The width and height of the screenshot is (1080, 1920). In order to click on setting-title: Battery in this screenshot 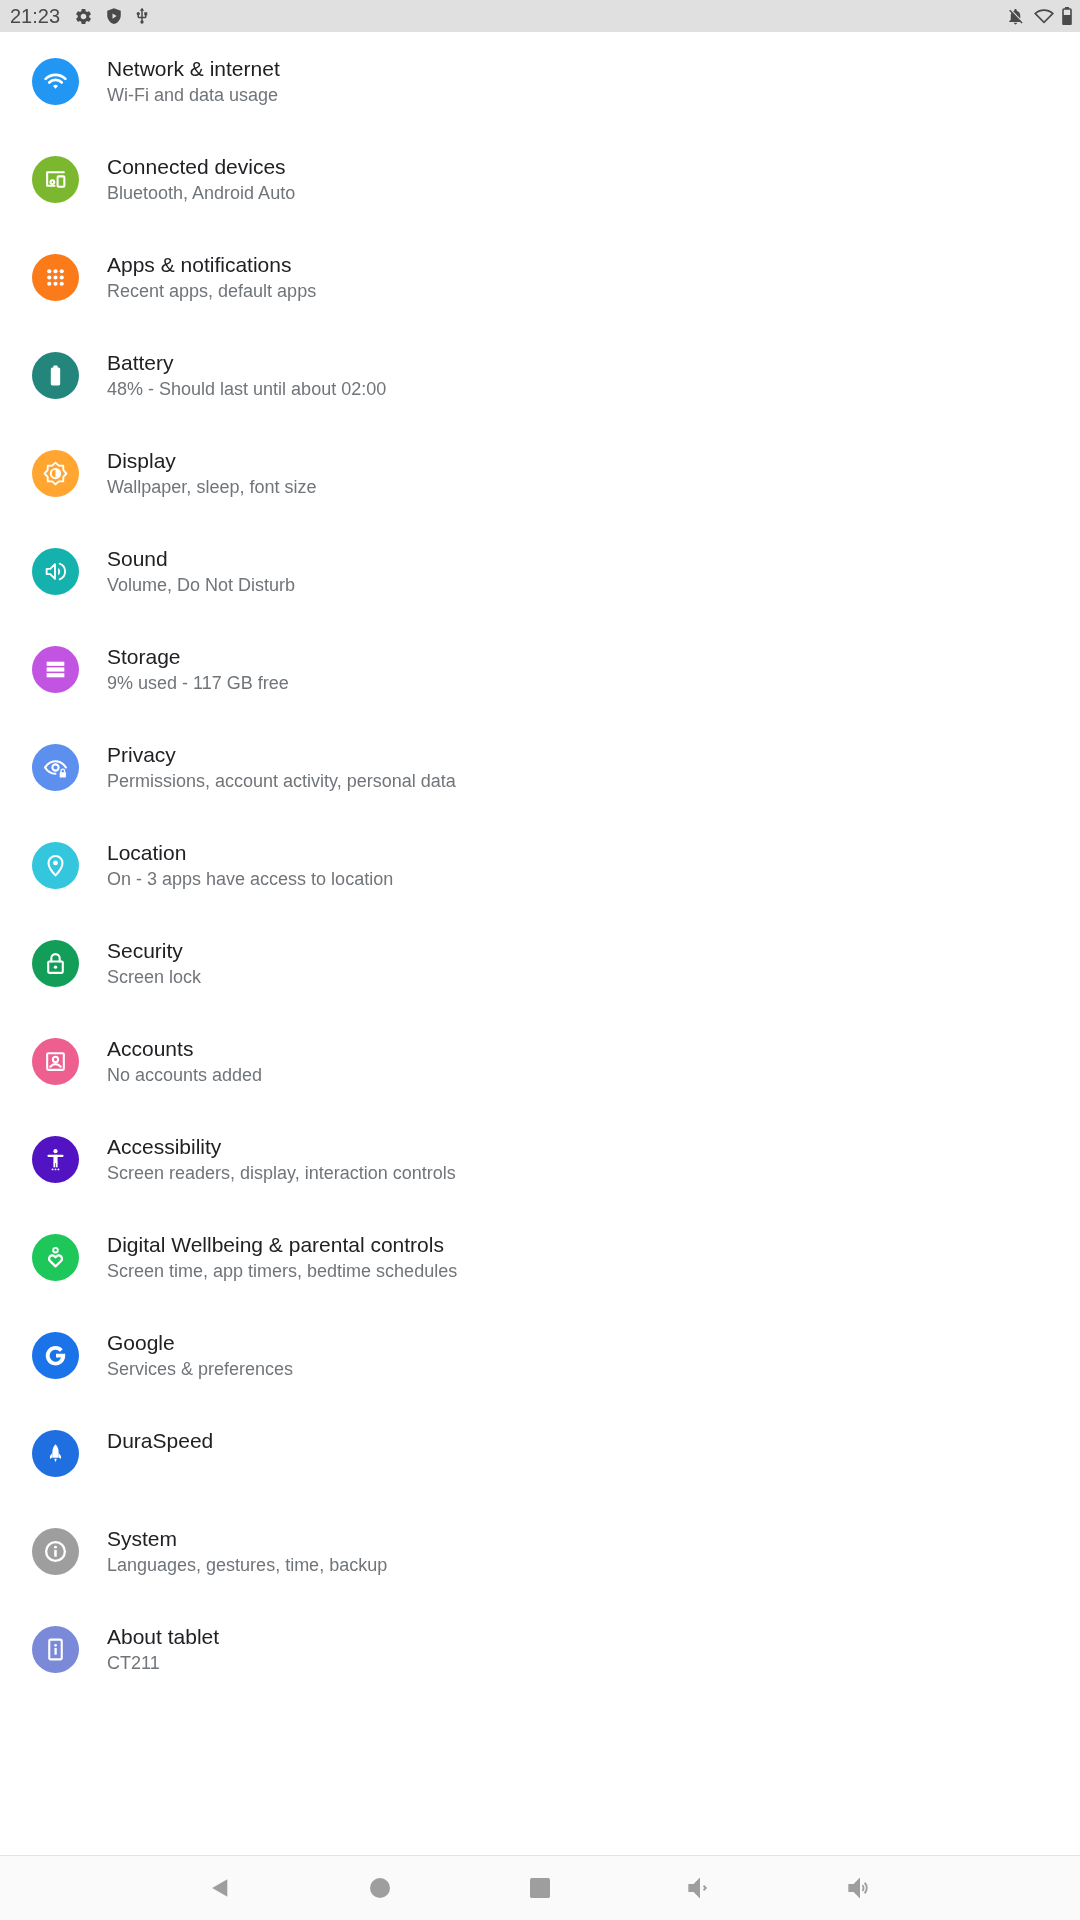, I will do `click(247, 362)`.